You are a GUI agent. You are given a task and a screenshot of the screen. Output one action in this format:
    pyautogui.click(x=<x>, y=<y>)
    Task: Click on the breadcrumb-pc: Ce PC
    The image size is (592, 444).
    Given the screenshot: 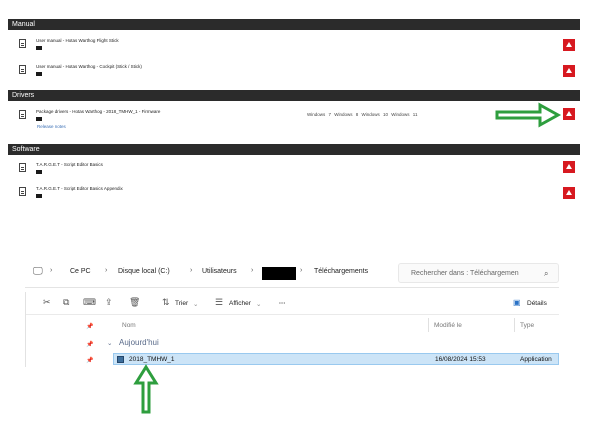 What is the action you would take?
    pyautogui.click(x=80, y=271)
    